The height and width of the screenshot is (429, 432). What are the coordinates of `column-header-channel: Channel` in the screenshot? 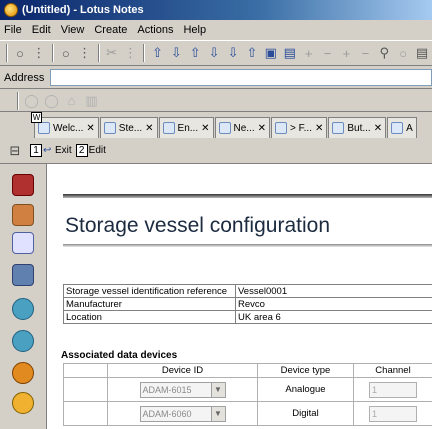 It's located at (392, 370).